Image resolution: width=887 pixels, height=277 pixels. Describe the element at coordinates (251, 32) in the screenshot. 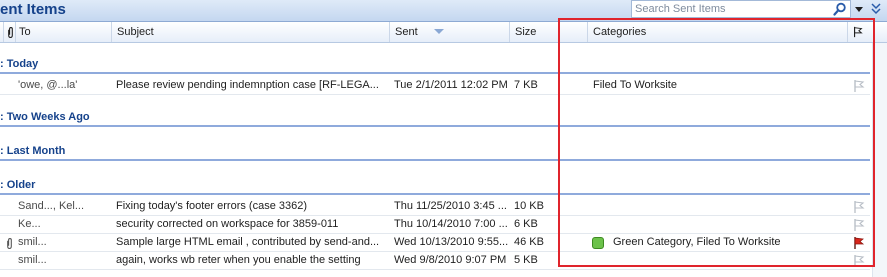

I see `column-subject: Subject` at that location.